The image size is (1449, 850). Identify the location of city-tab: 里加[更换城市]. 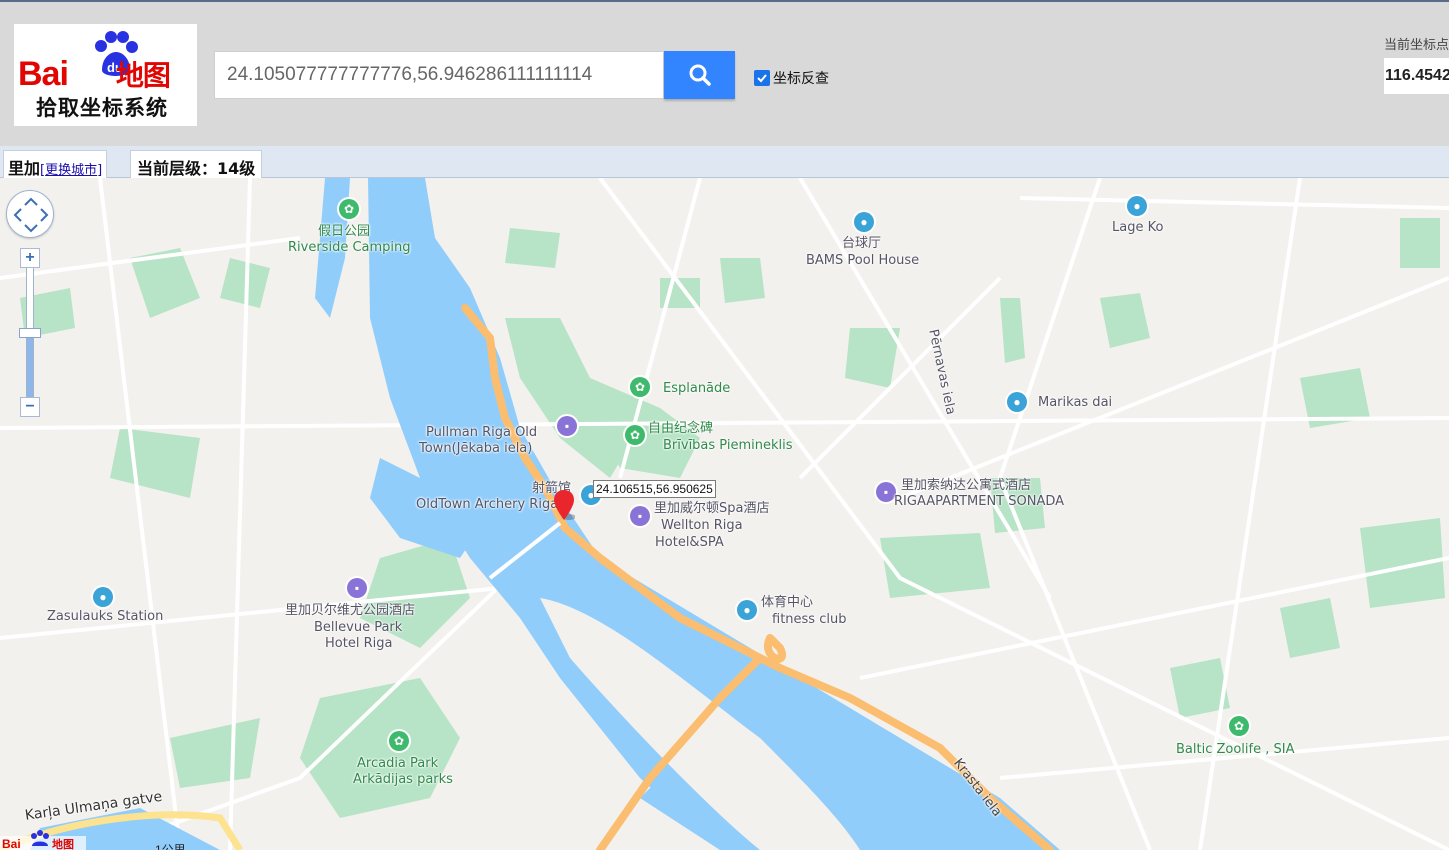
(55, 164).